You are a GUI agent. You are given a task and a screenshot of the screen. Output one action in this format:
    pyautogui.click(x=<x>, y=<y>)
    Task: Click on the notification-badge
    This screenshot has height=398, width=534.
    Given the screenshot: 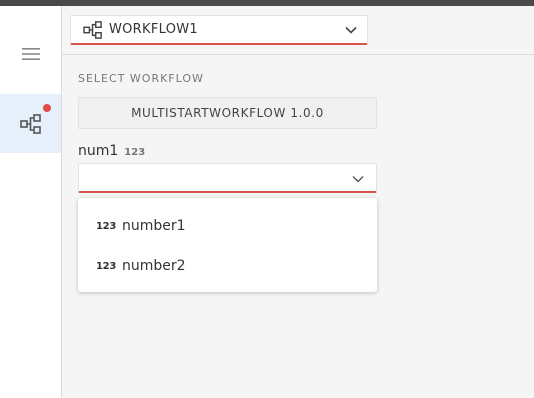 What is the action you would take?
    pyautogui.click(x=47, y=108)
    